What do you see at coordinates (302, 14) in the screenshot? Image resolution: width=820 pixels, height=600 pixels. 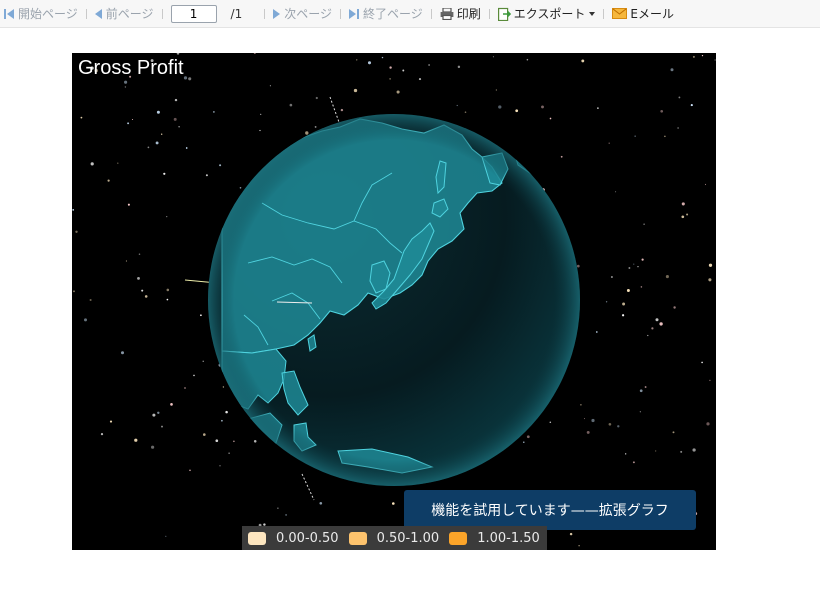 I see `next-page-button: 次ページ` at bounding box center [302, 14].